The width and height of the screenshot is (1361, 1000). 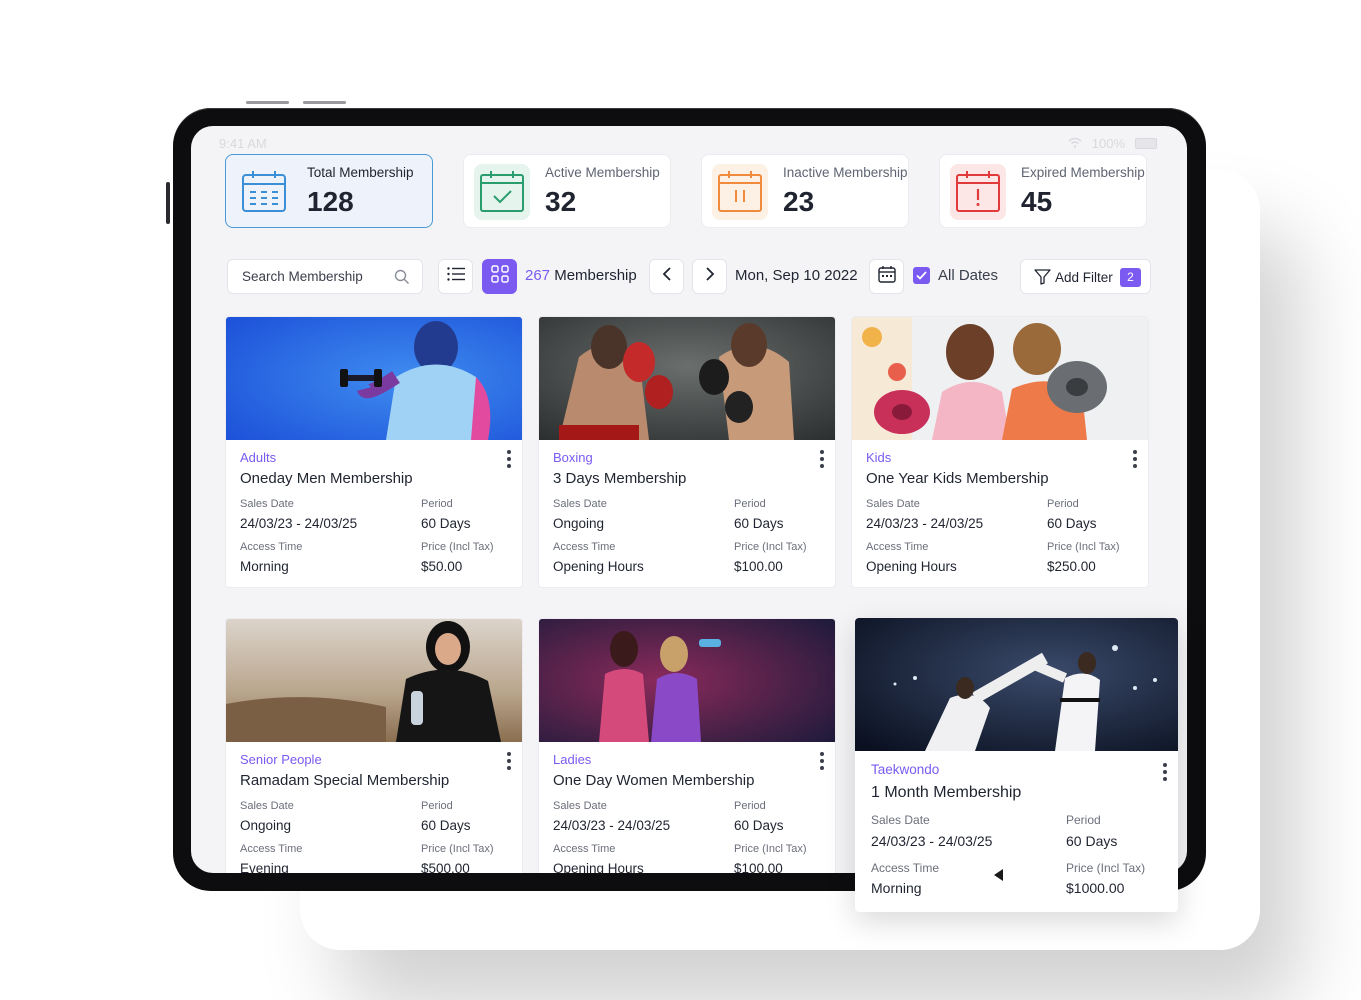 What do you see at coordinates (402, 279) in the screenshot?
I see `search-icon` at bounding box center [402, 279].